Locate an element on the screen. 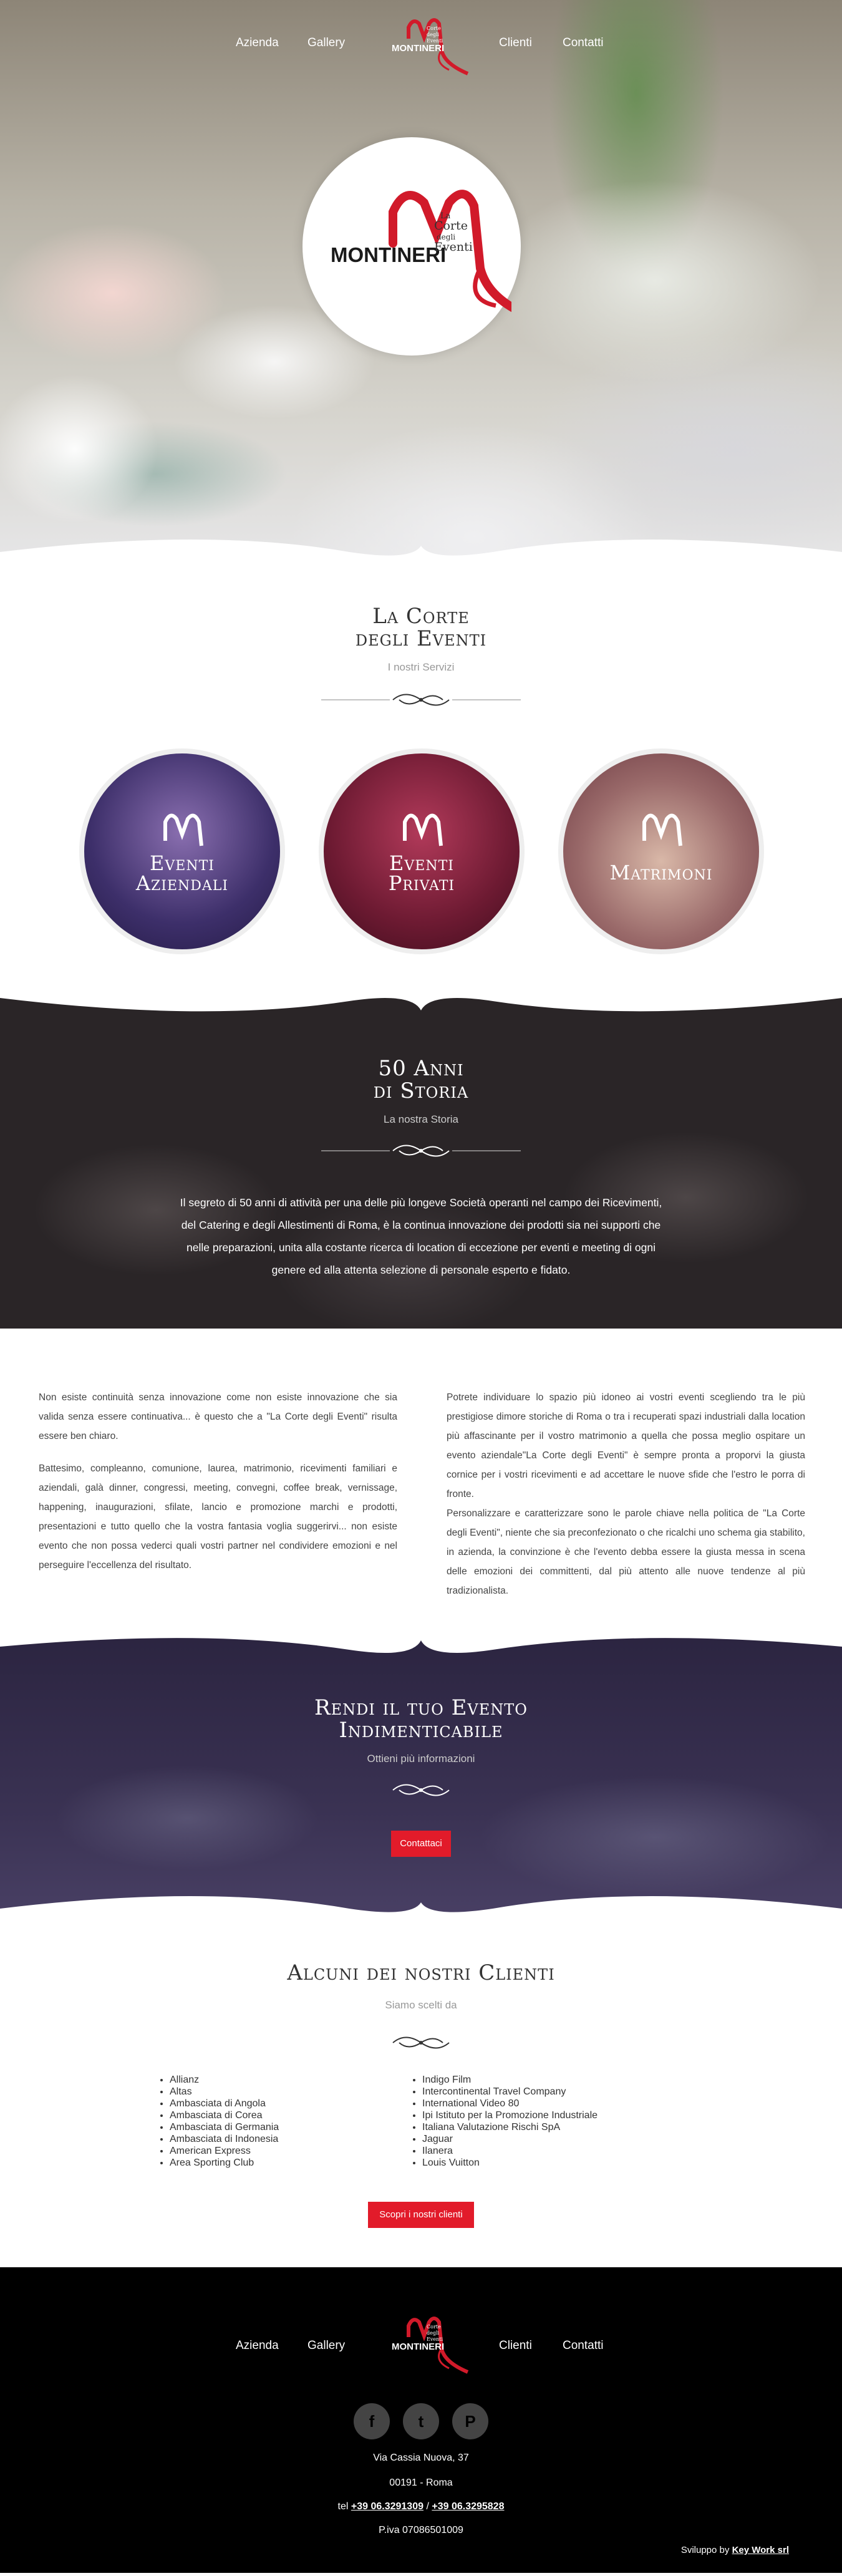 The height and width of the screenshot is (2576, 842). nav-link-clienti: Clienti is located at coordinates (515, 43).